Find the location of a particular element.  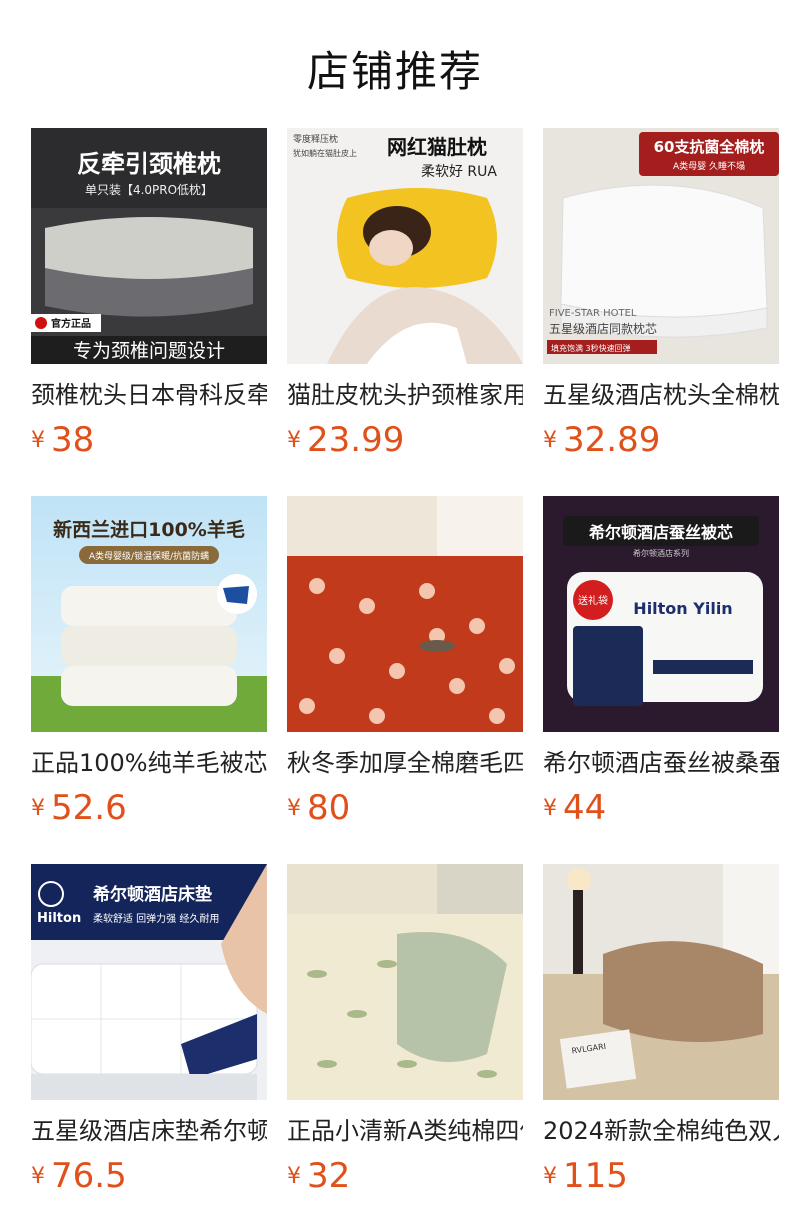

product-card: 秋冬季加厚全棉磨毛四件套 ¥80 is located at coordinates (405, 666).